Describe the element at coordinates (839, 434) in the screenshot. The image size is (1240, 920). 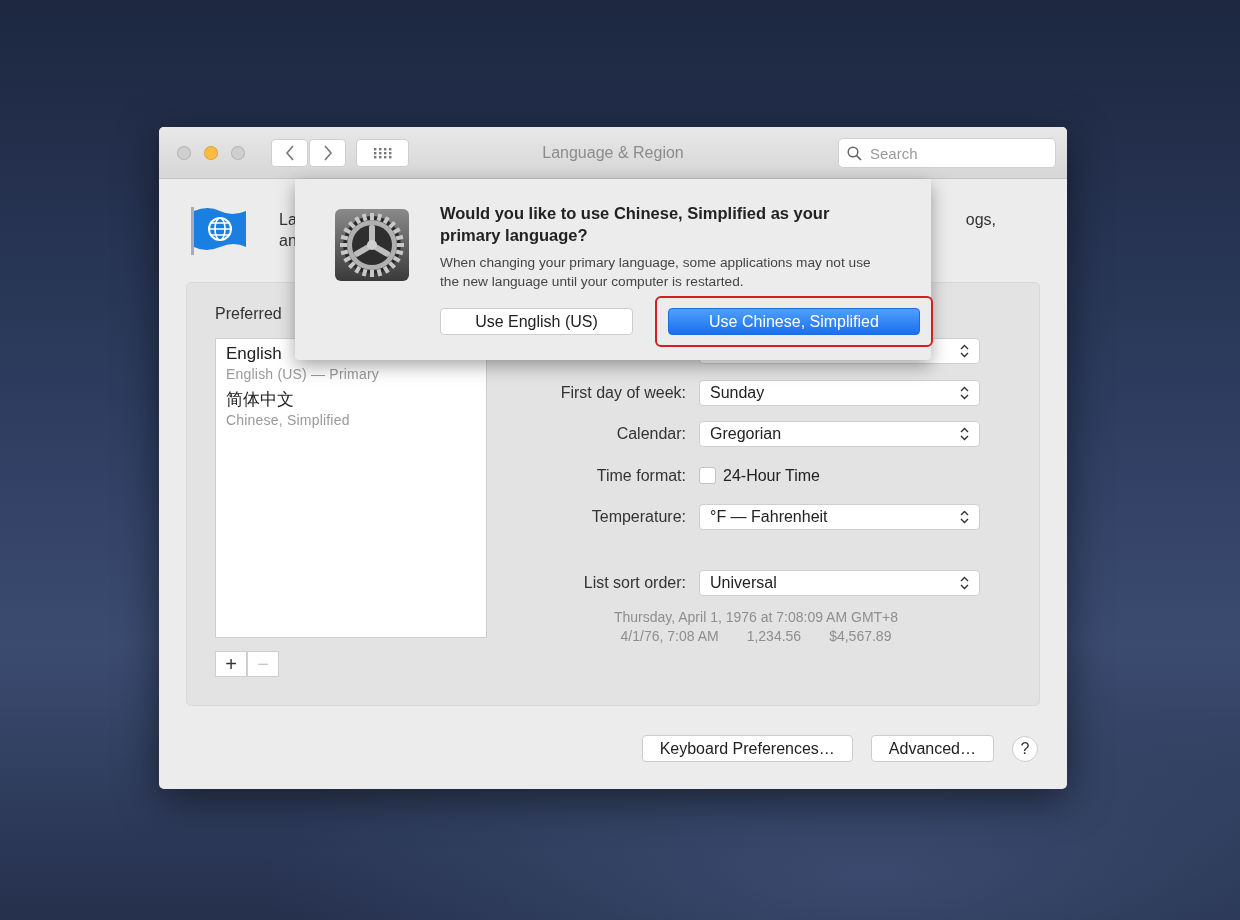
I see `popup-menu: Gregorian` at that location.